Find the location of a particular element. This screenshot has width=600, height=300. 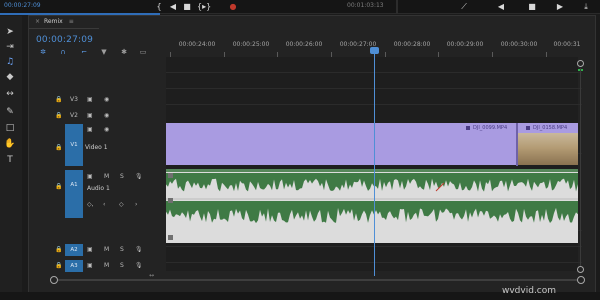

track-name: V2 is located at coordinates (74, 115).